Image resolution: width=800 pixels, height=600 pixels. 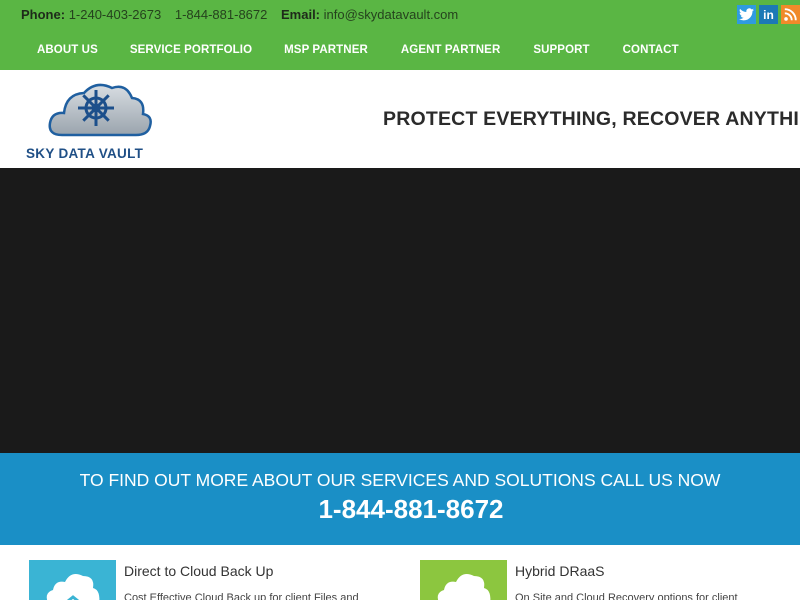 What do you see at coordinates (746, 14) in the screenshot?
I see `twitter-icon` at bounding box center [746, 14].